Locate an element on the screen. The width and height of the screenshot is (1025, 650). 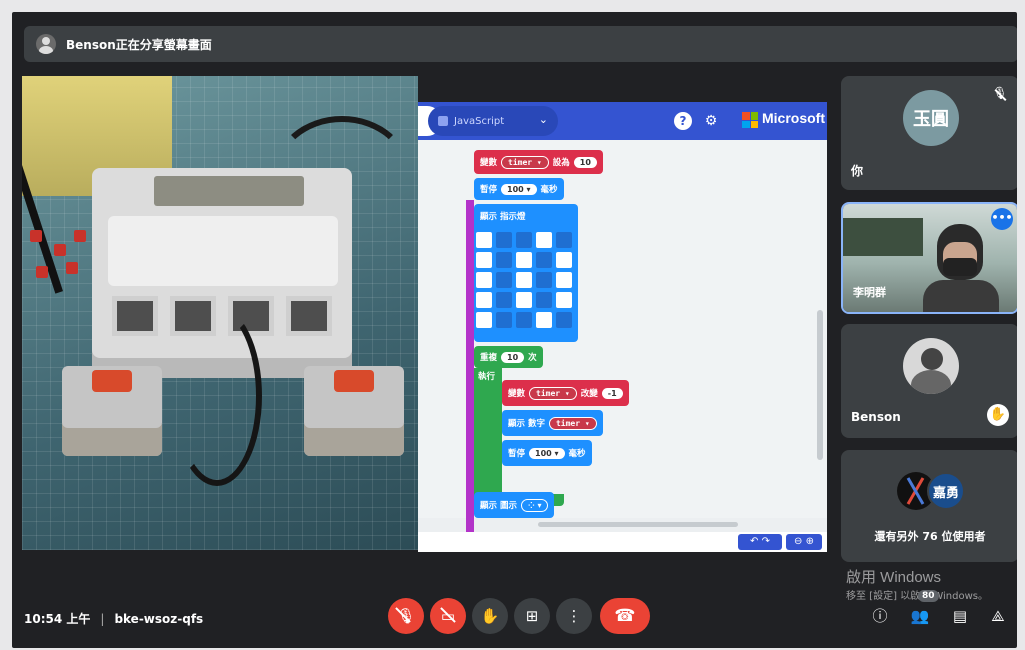
screen-share-banner: Benson正在分享螢幕畫面 is located at coordinates (520, 44).